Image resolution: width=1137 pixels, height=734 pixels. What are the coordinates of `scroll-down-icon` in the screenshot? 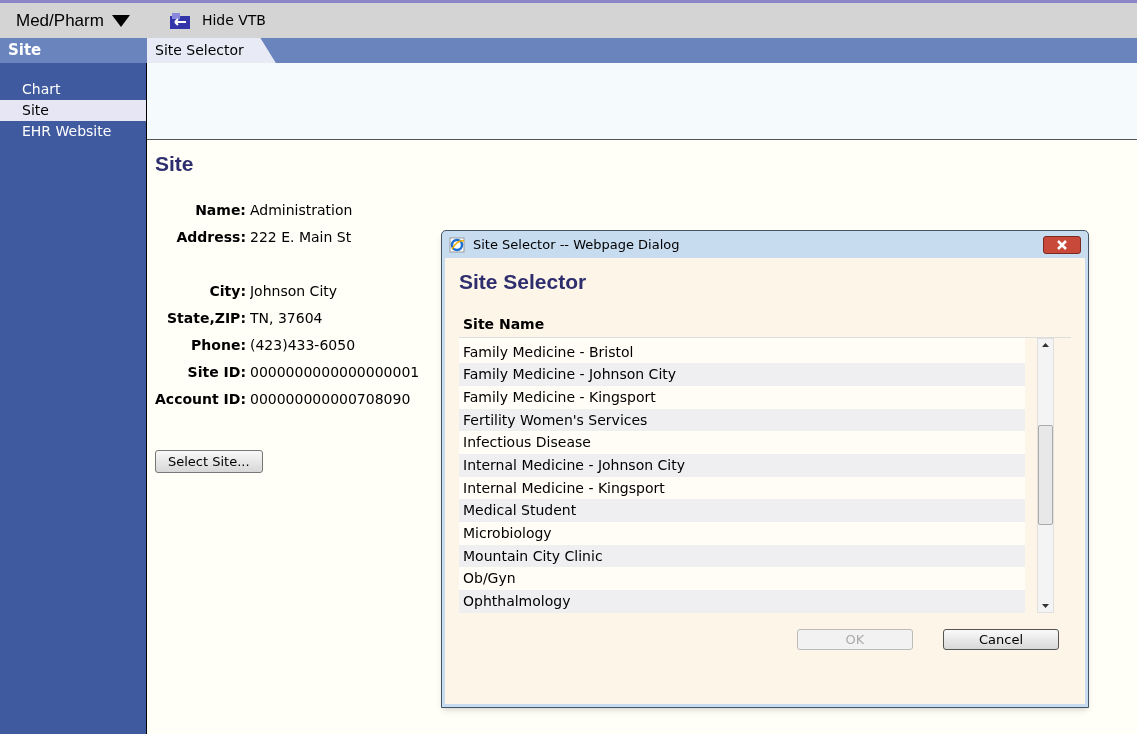 It's located at (1045, 605).